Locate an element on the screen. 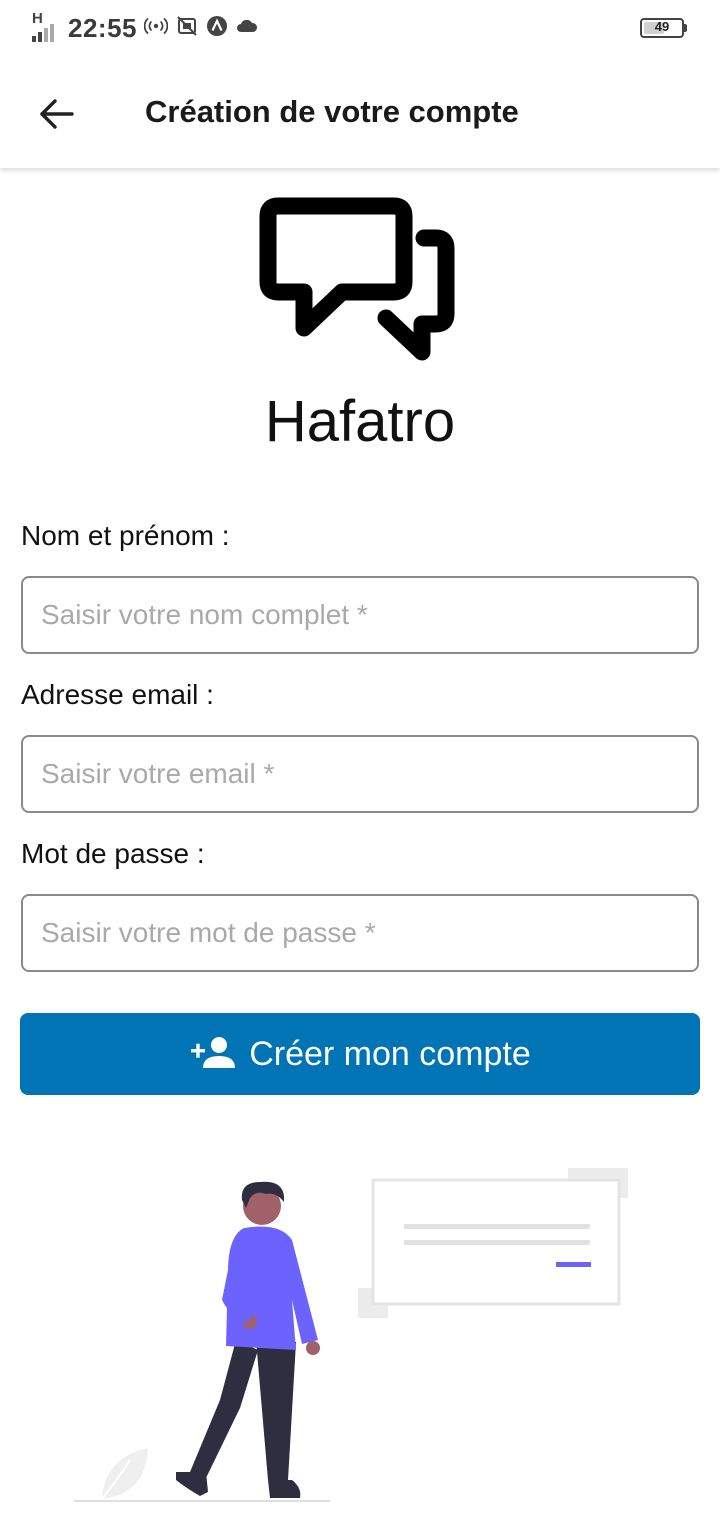  battery-icon: 49 is located at coordinates (663, 28).